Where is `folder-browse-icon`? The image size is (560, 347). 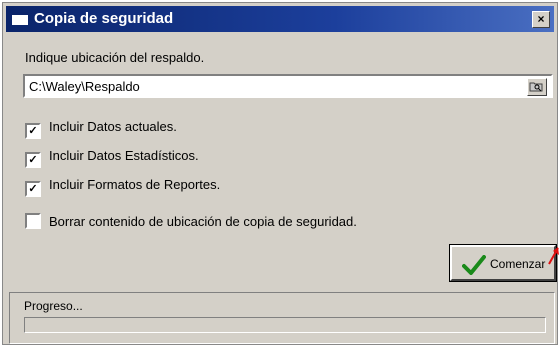 folder-browse-icon is located at coordinates (536, 87).